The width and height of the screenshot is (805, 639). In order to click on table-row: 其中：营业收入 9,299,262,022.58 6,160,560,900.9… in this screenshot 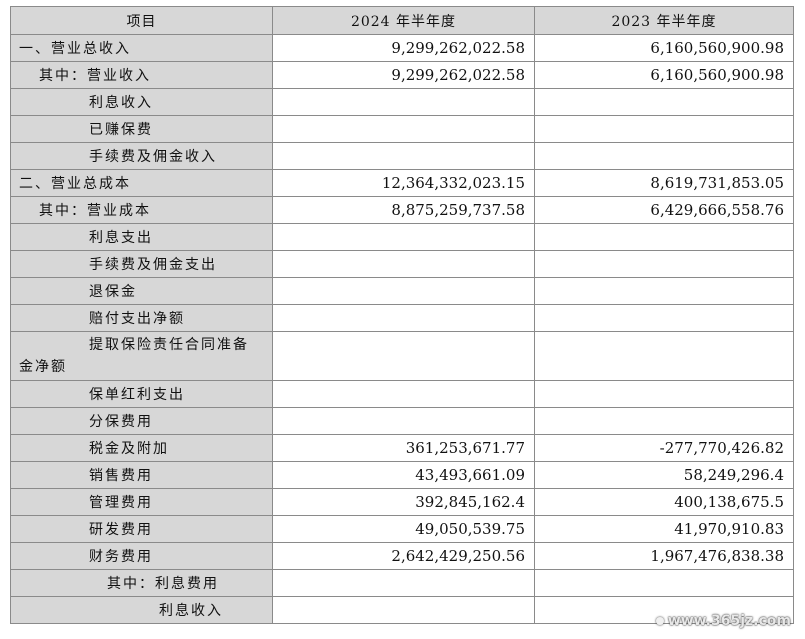, I will do `click(402, 75)`.